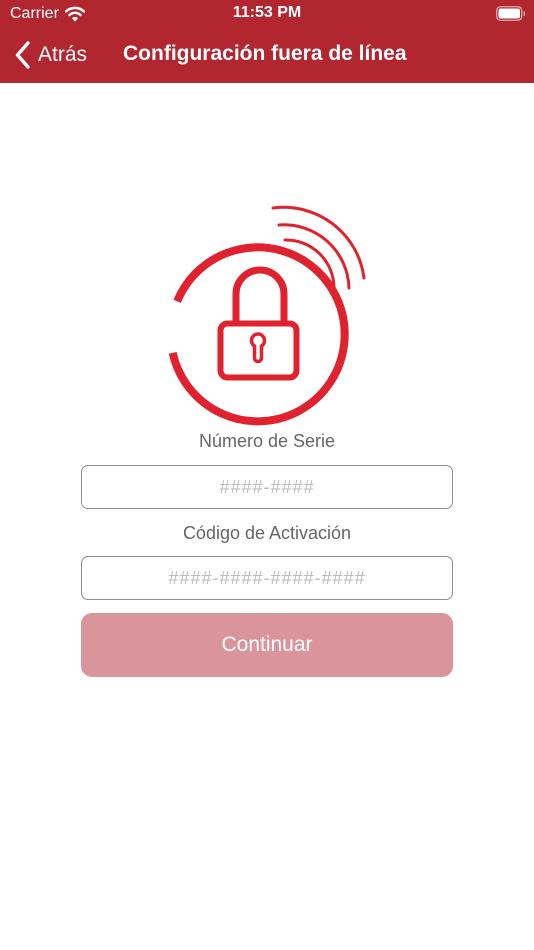  I want to click on activation-code-input, so click(267, 578).